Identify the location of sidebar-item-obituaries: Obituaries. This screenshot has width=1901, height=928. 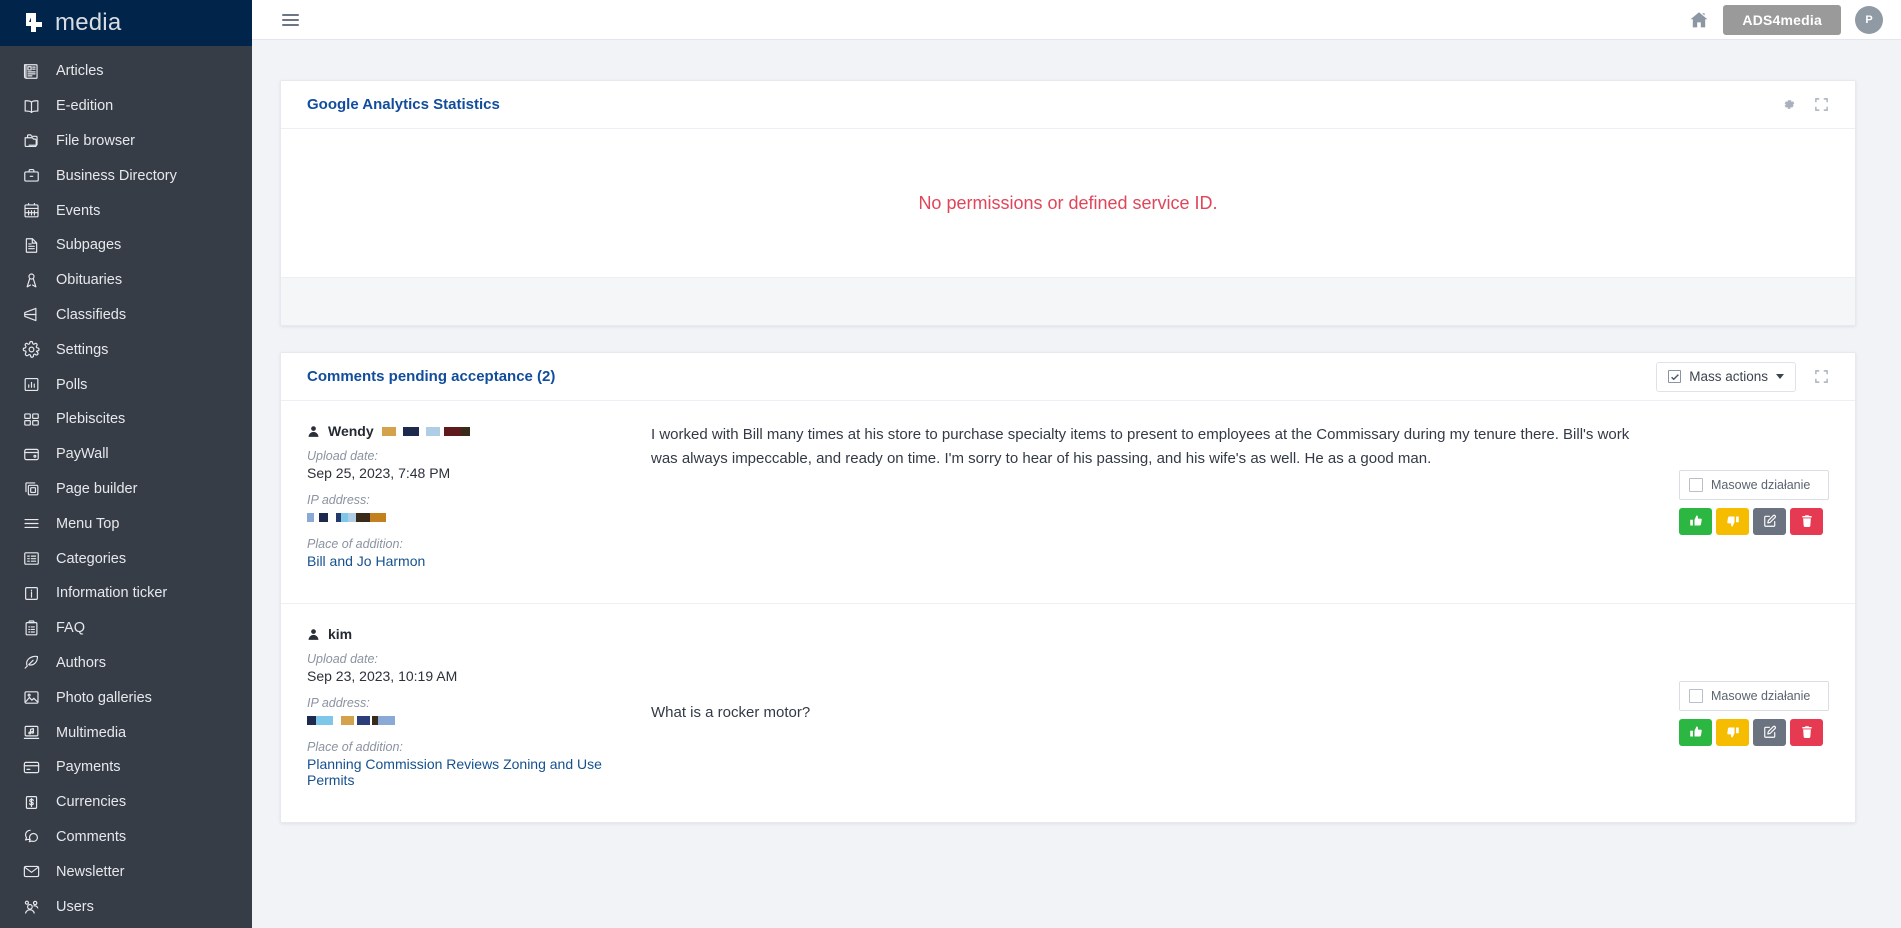
(126, 280).